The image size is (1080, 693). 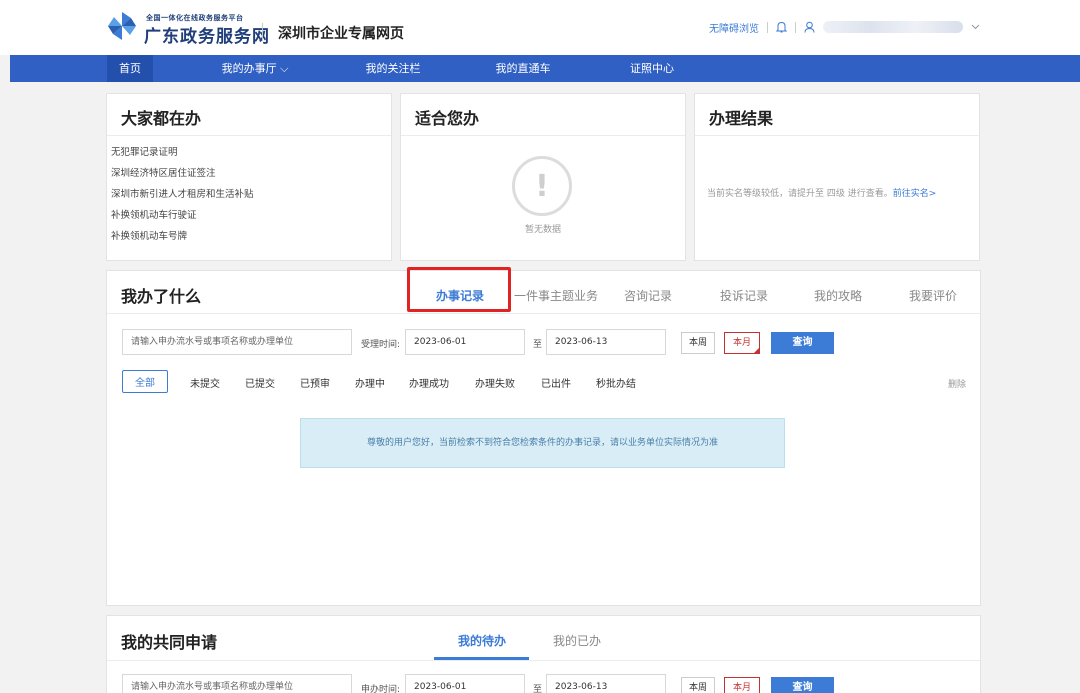 I want to click on exclamation-icon: !, so click(x=542, y=186).